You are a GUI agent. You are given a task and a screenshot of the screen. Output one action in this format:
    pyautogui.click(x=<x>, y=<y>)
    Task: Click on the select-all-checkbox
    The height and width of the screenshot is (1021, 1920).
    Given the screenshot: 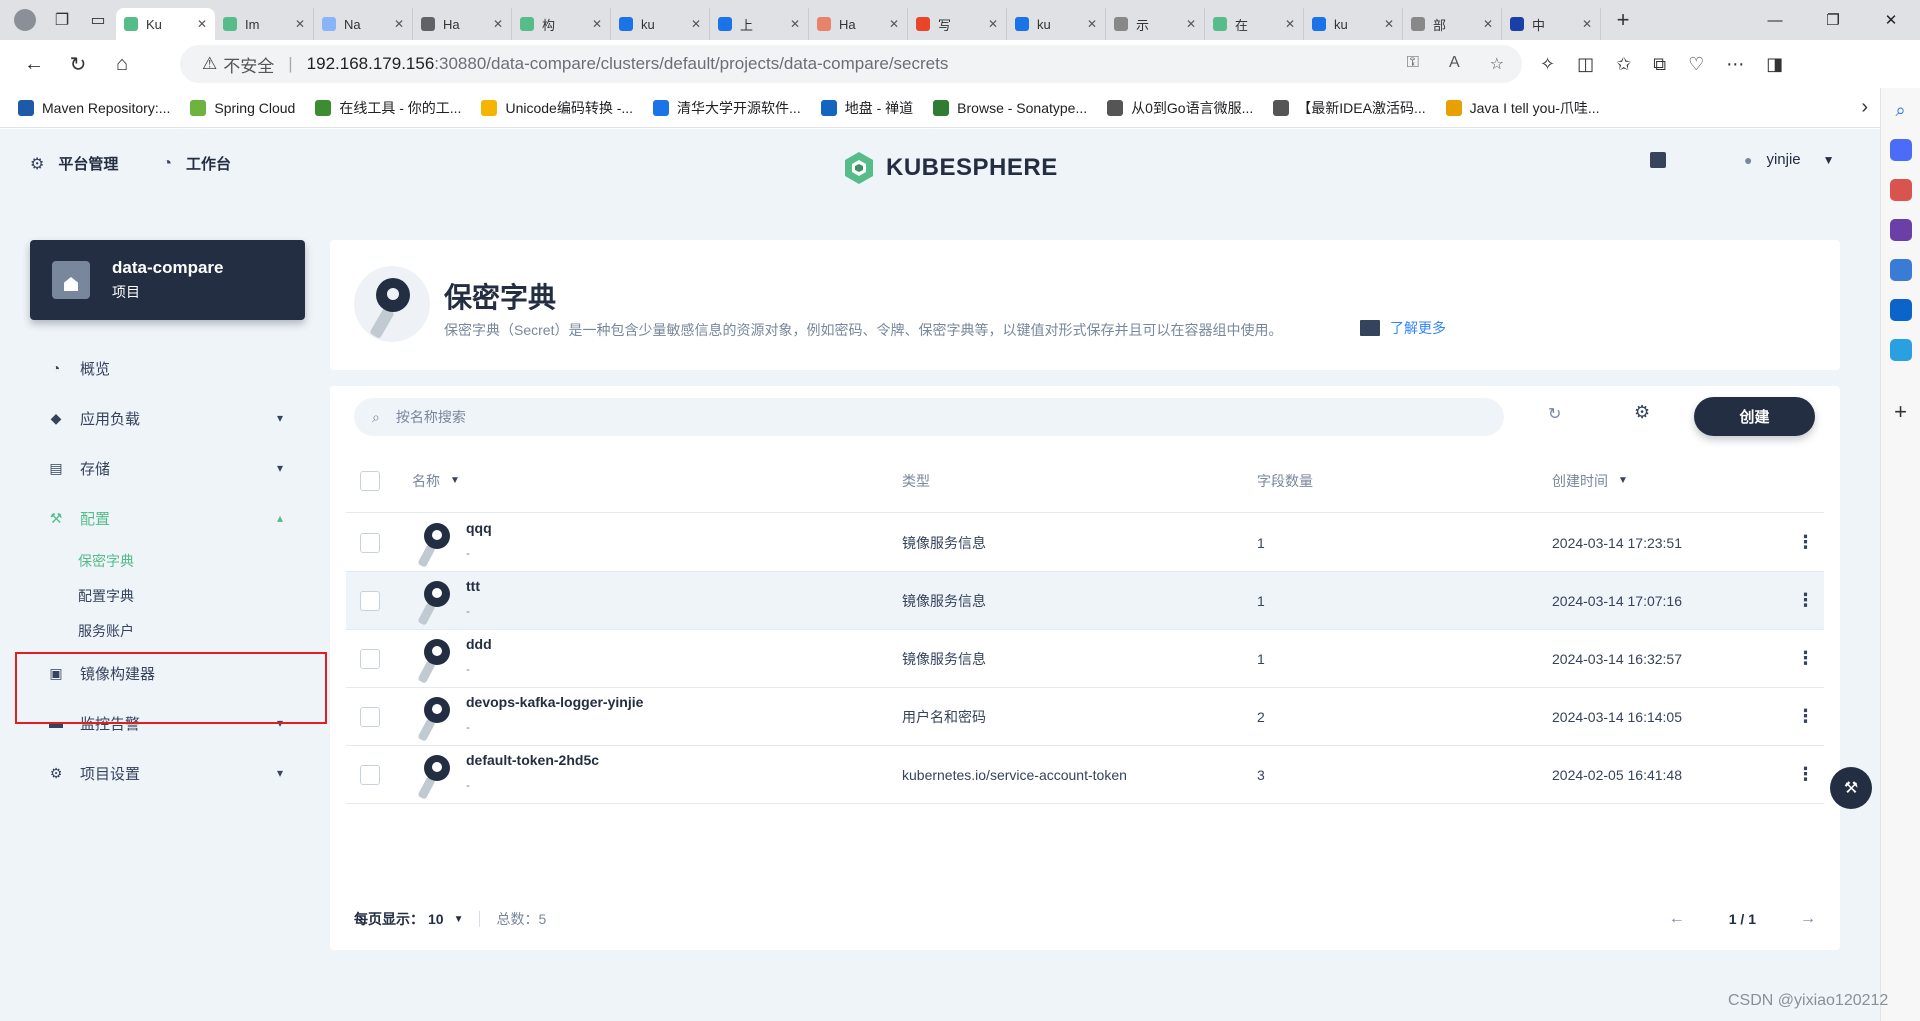 What is the action you would take?
    pyautogui.click(x=370, y=480)
    